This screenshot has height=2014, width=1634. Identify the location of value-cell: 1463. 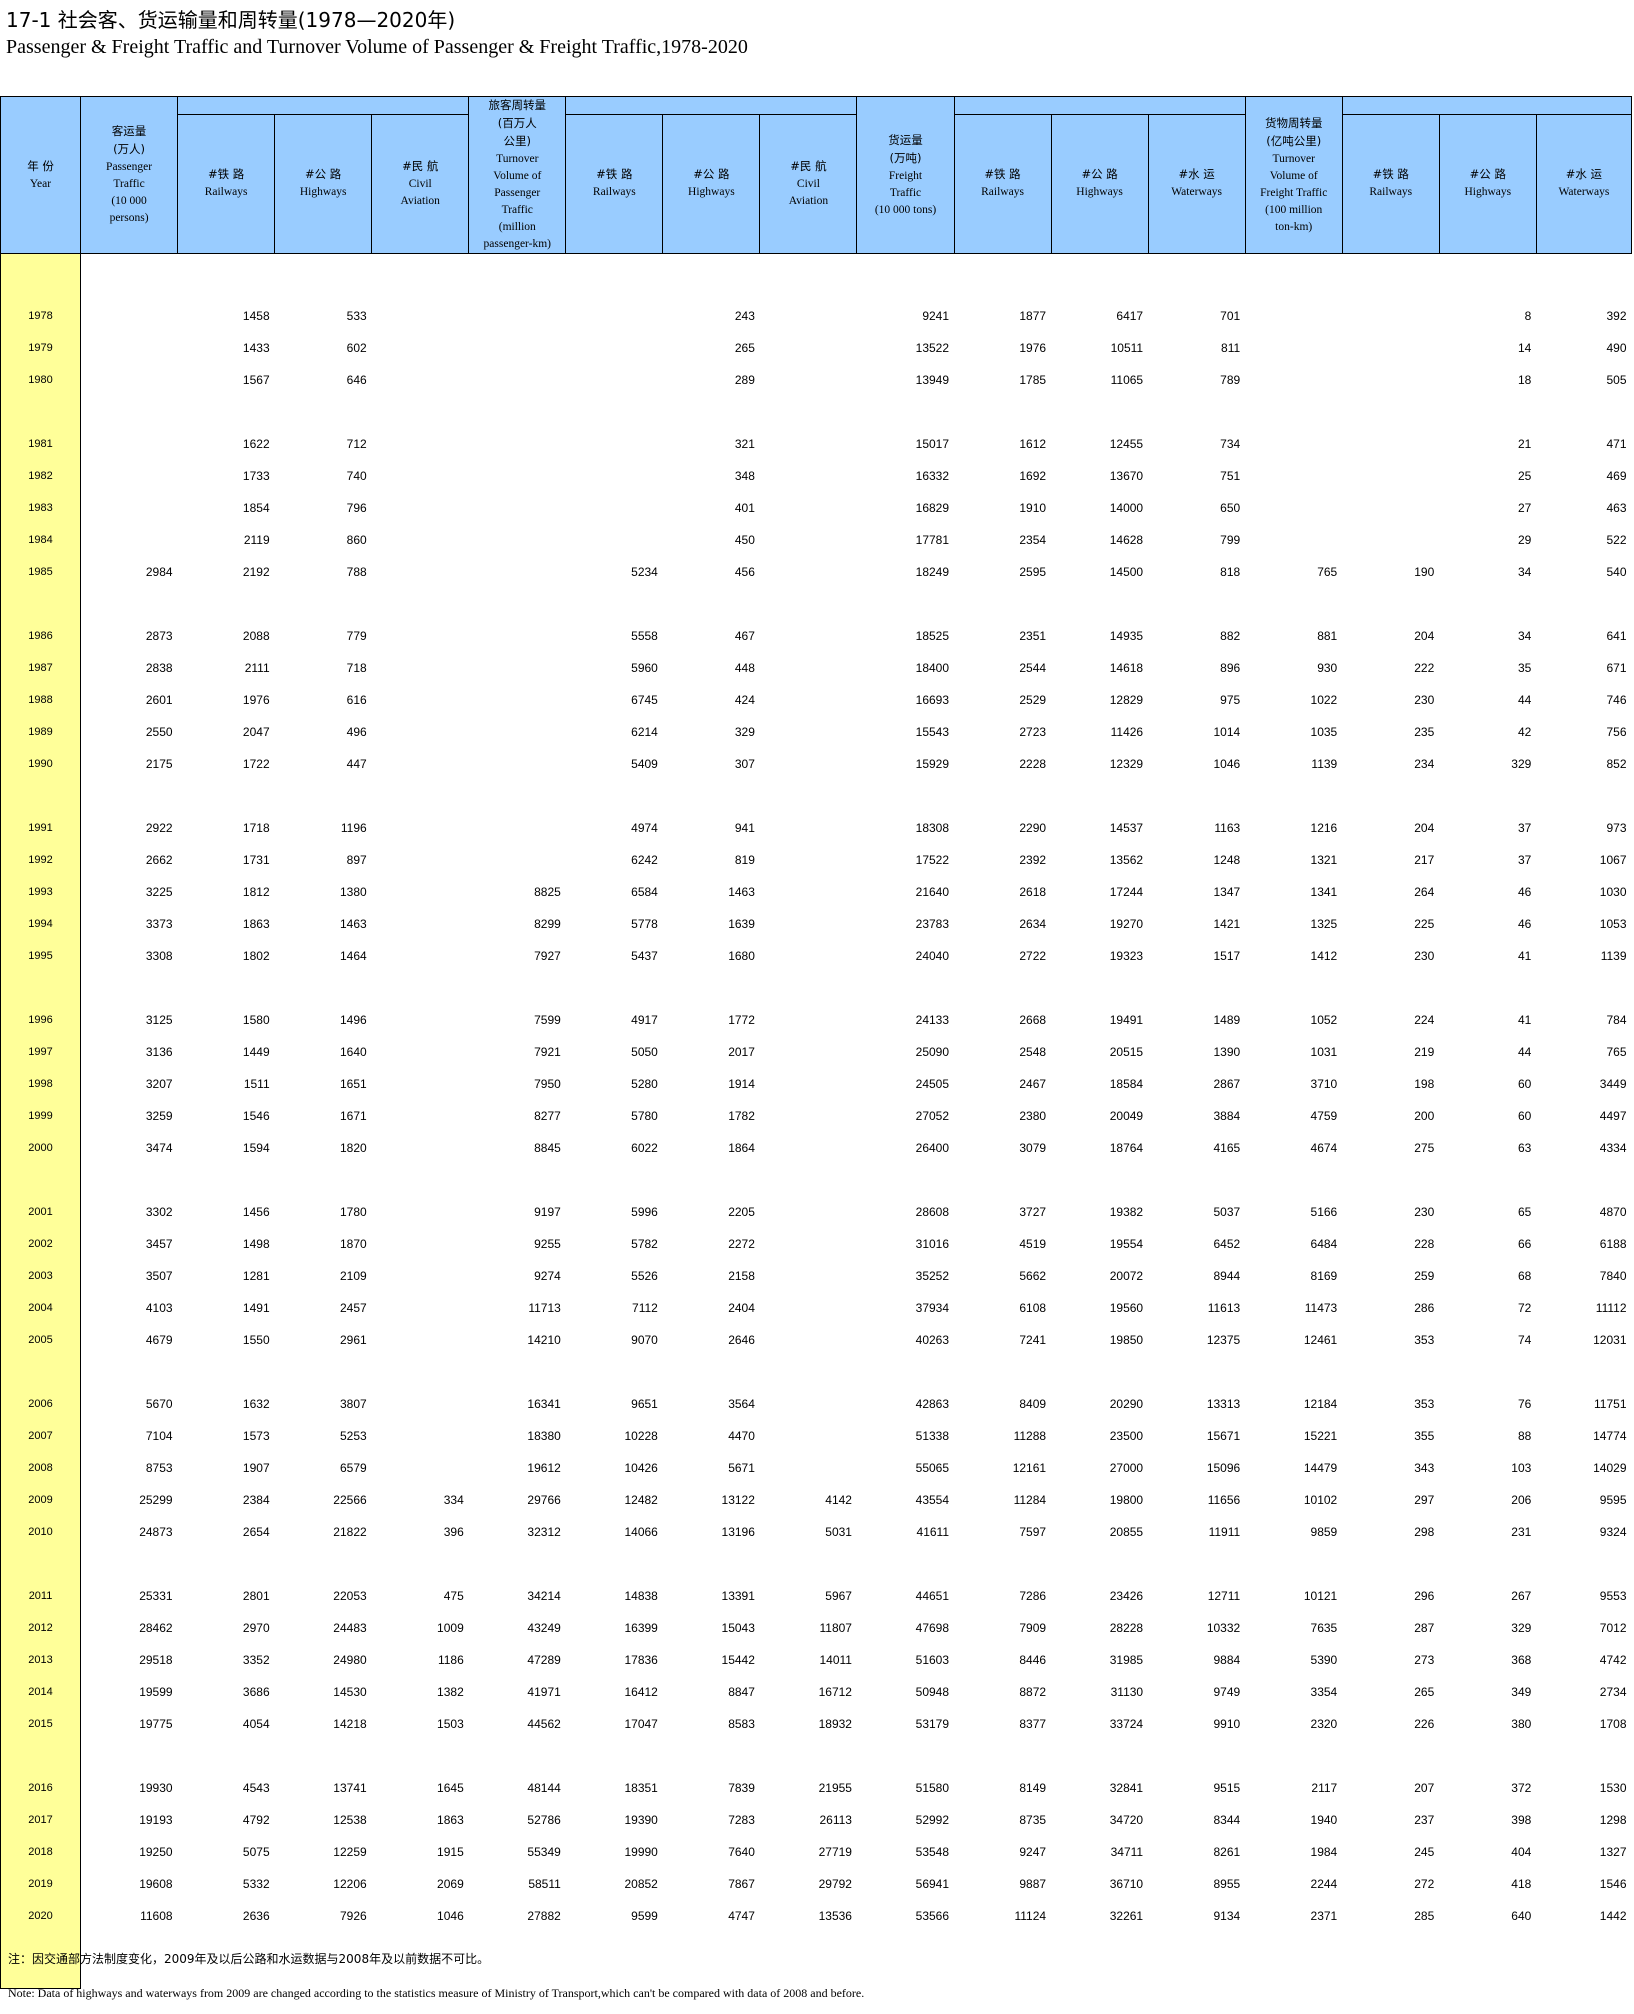
(741, 892).